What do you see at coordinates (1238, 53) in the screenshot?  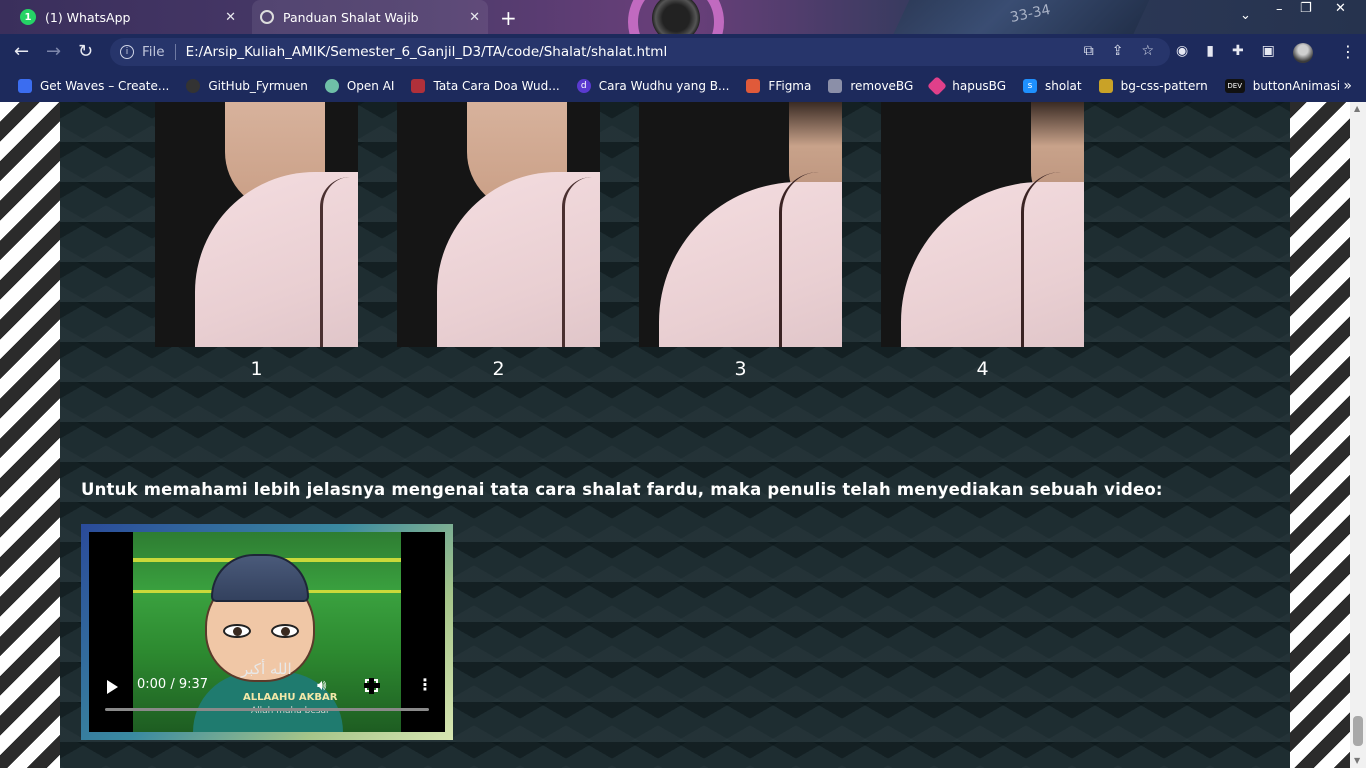 I see `puzzle-icon: ✚` at bounding box center [1238, 53].